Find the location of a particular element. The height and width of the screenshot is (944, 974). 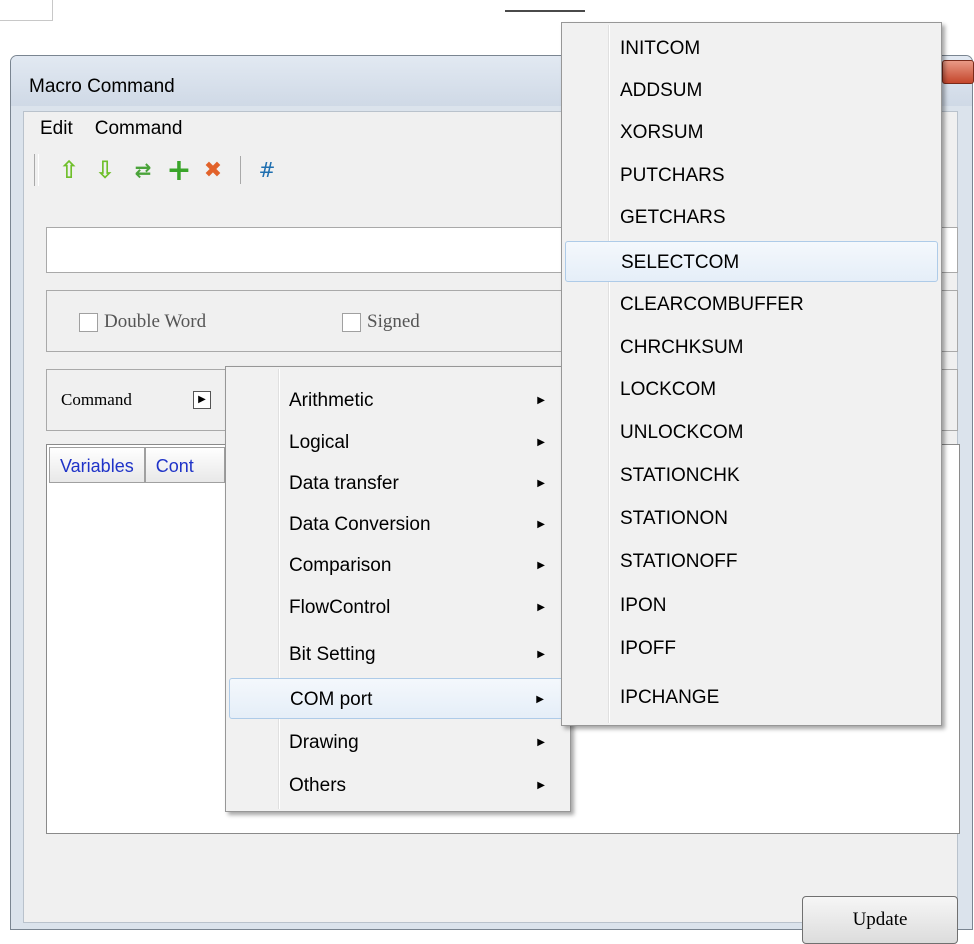

menu-item-label: Drawing is located at coordinates (324, 742).